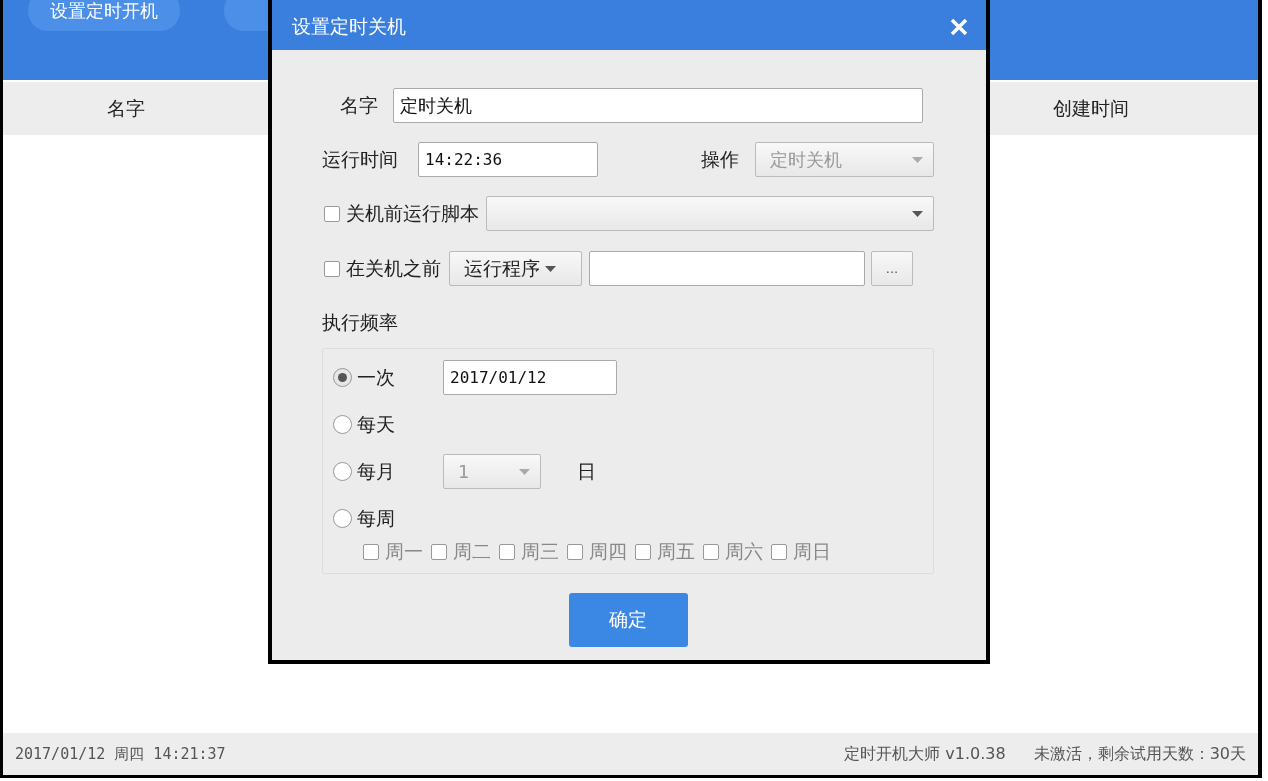 The width and height of the screenshot is (1268, 781). What do you see at coordinates (658, 105) in the screenshot?
I see `name-field: 定时关机` at bounding box center [658, 105].